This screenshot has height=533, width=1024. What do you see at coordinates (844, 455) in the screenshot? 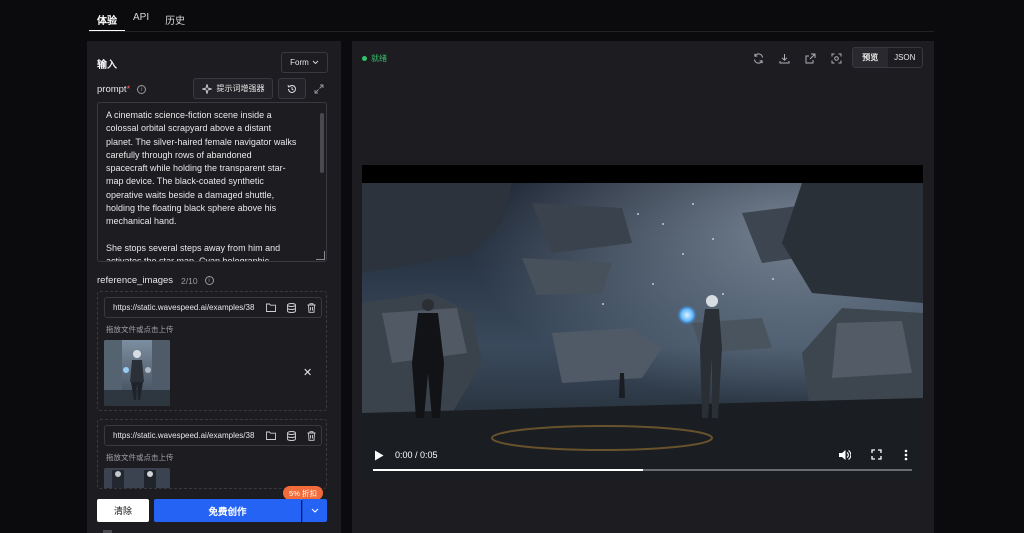
I see `volume-icon` at bounding box center [844, 455].